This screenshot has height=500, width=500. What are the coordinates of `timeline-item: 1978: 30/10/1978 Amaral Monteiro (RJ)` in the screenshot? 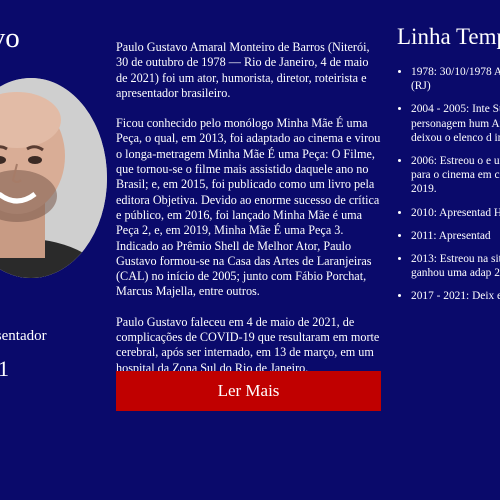 It's located at (455, 79).